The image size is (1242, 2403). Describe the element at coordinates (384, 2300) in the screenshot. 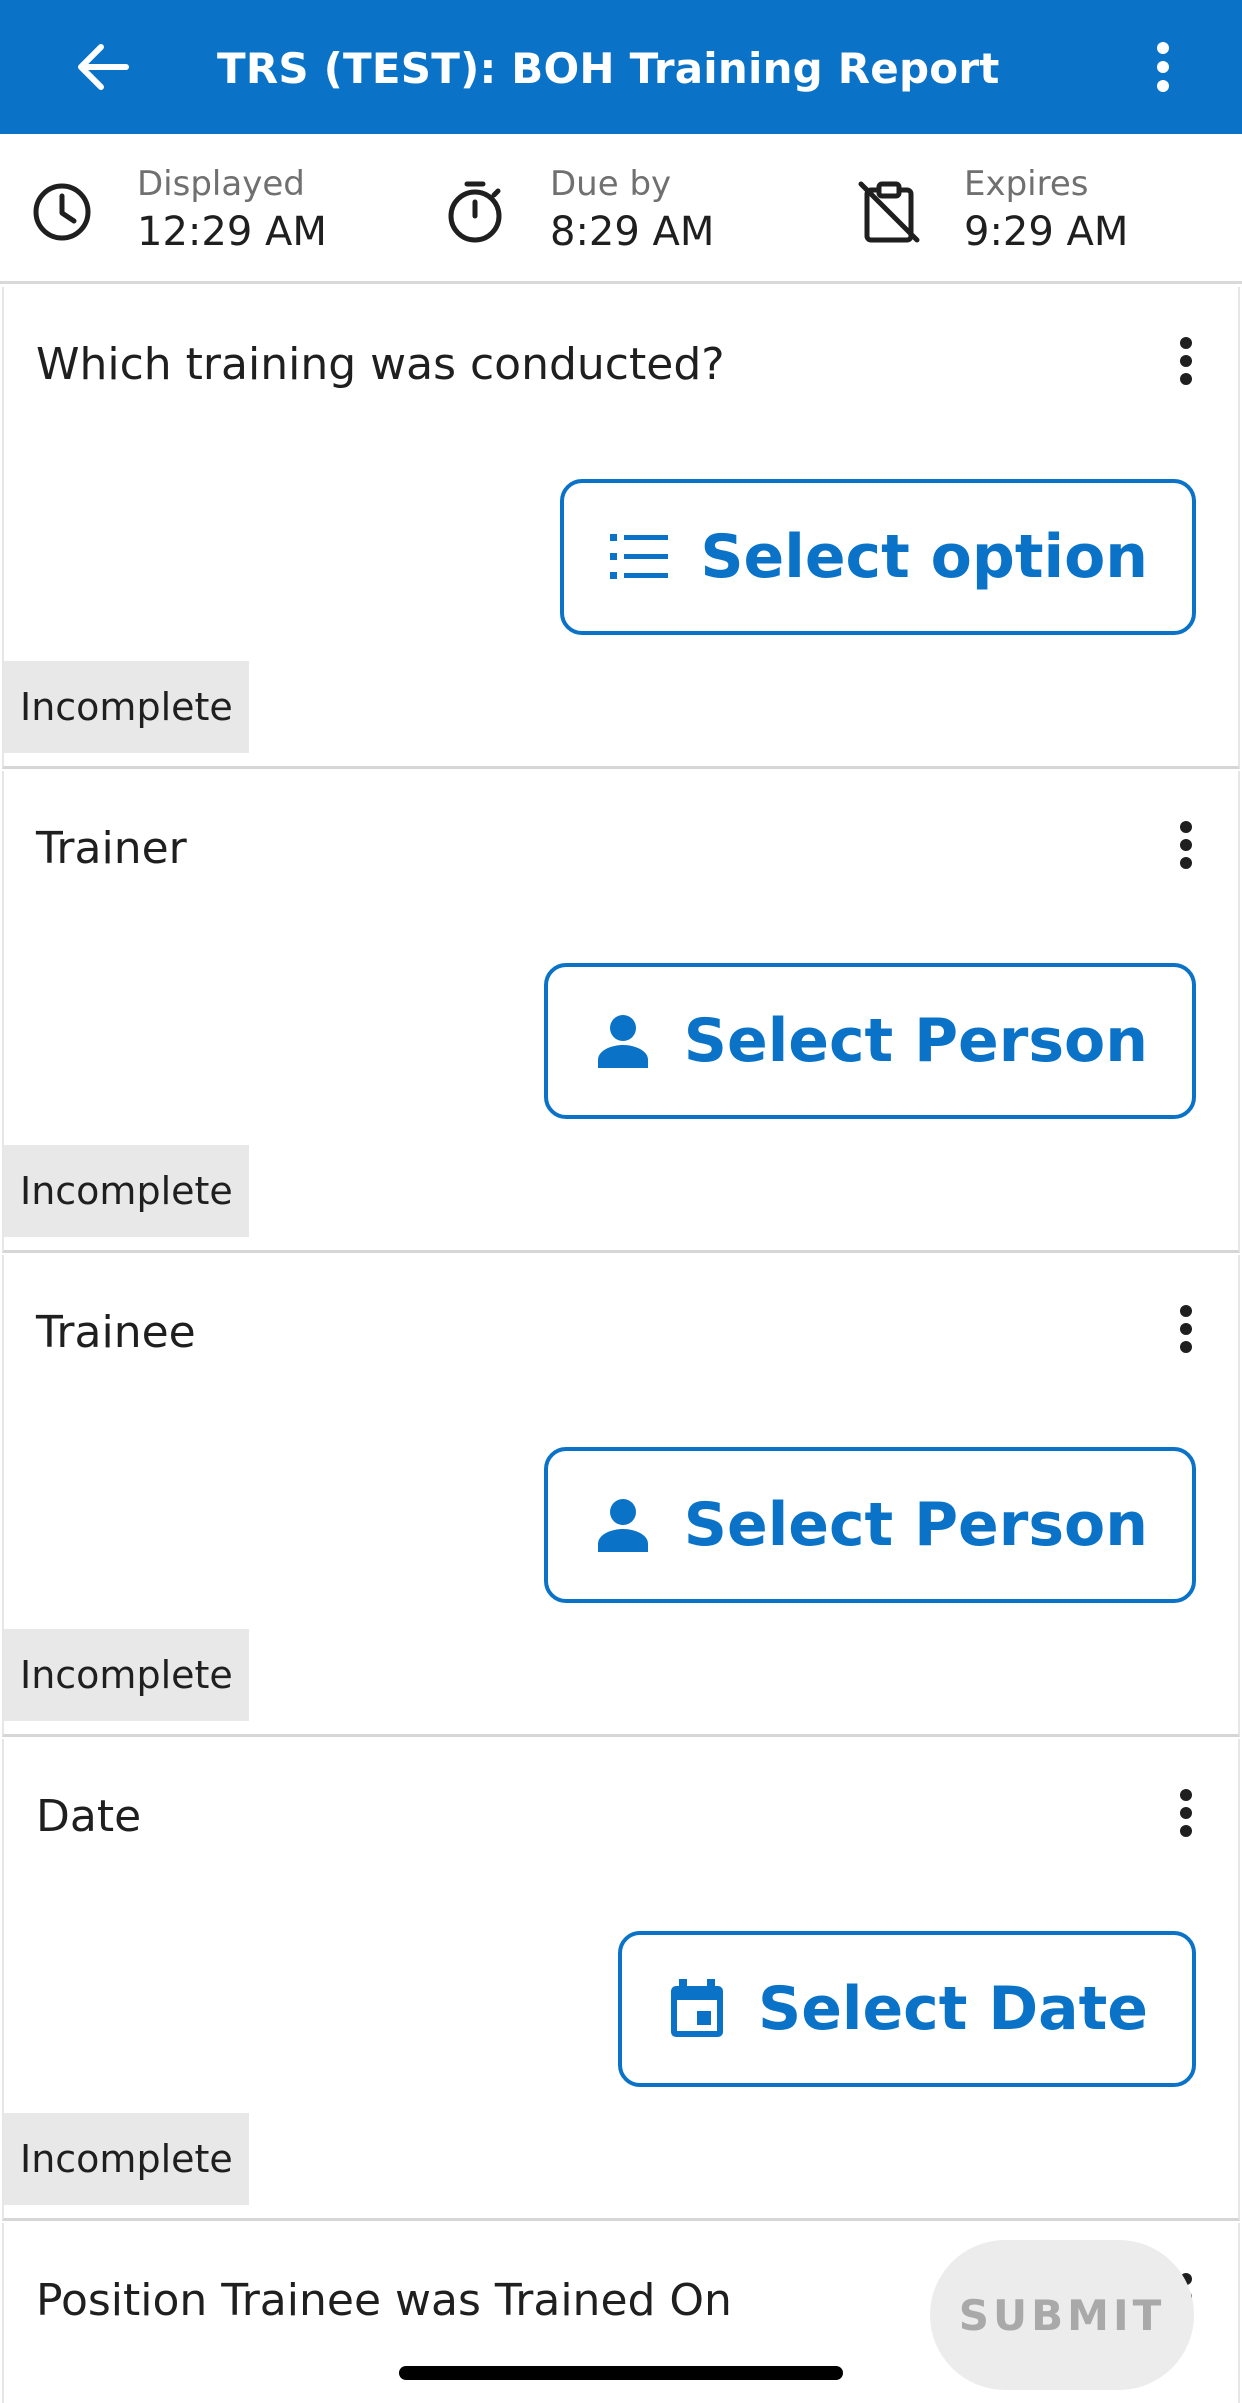

I see `question-text: Position Trainee was Trained On` at that location.